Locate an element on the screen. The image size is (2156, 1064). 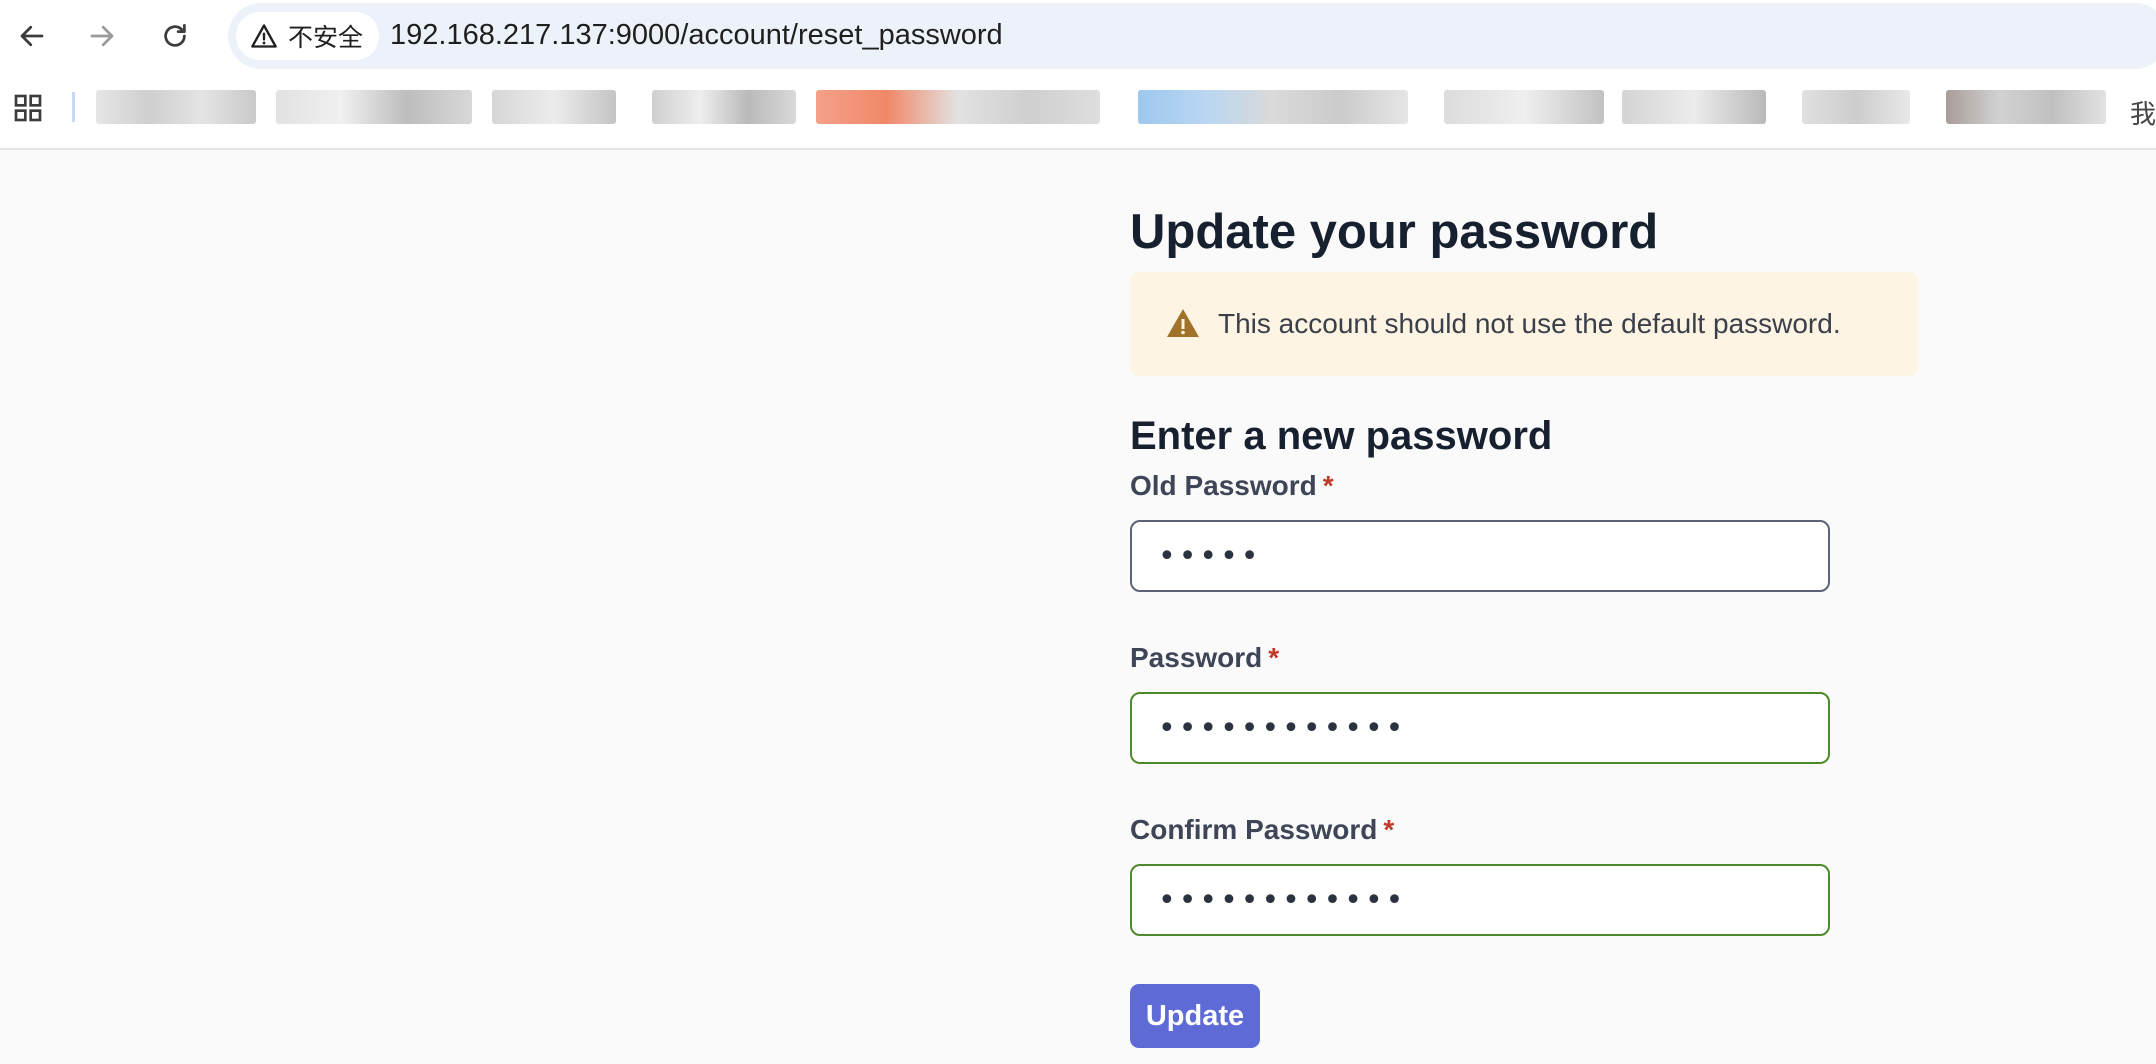
reload-icon is located at coordinates (175, 35).